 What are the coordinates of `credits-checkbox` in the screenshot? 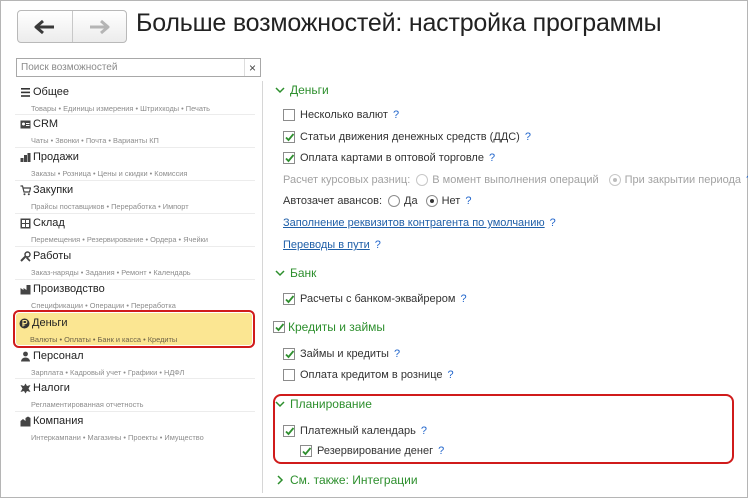 It's located at (279, 327).